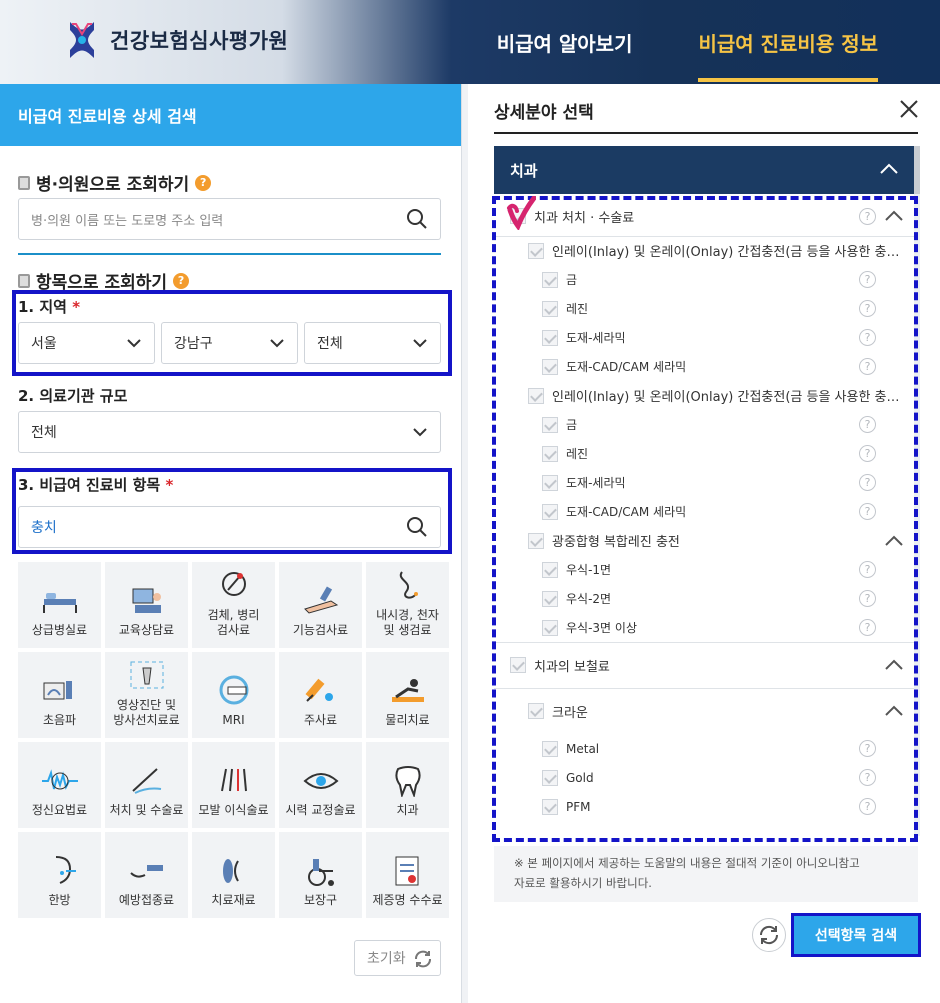 Image resolution: width=940 pixels, height=1003 pixels. I want to click on reset-button: 초기화, so click(397, 958).